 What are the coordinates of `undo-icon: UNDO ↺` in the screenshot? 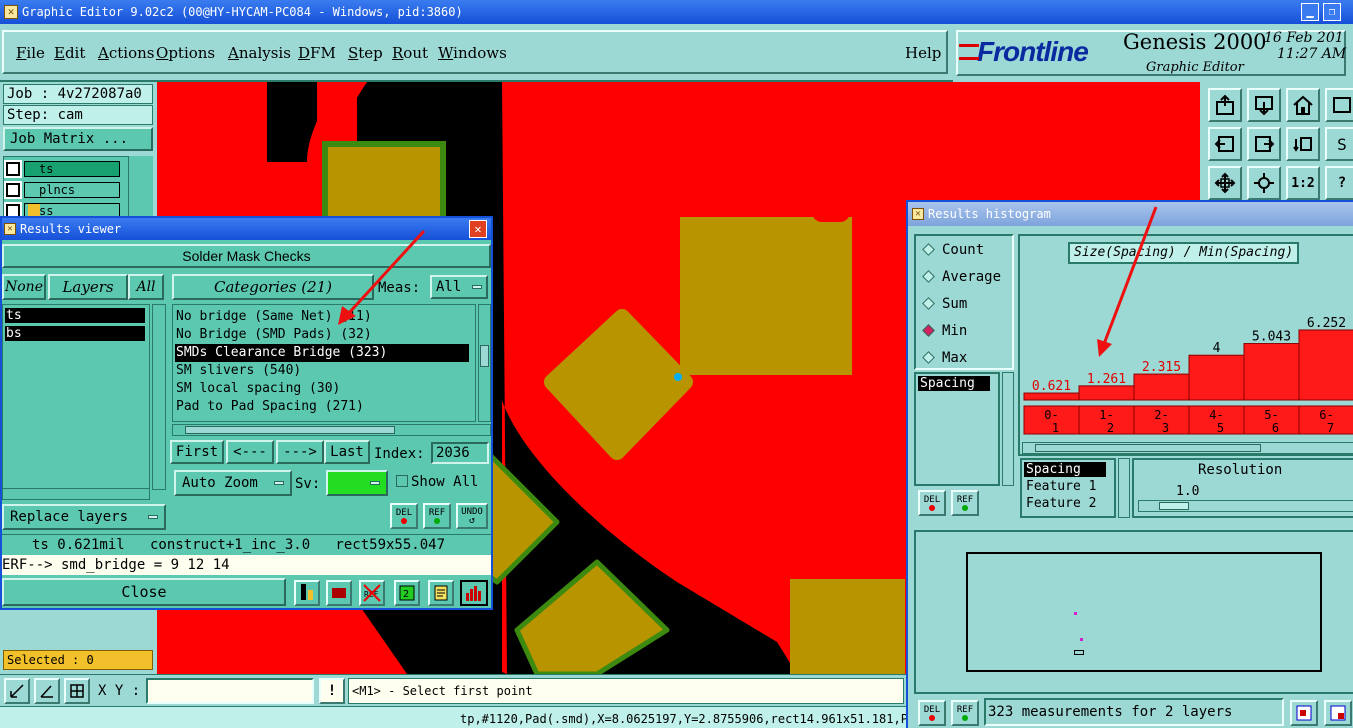 It's located at (472, 516).